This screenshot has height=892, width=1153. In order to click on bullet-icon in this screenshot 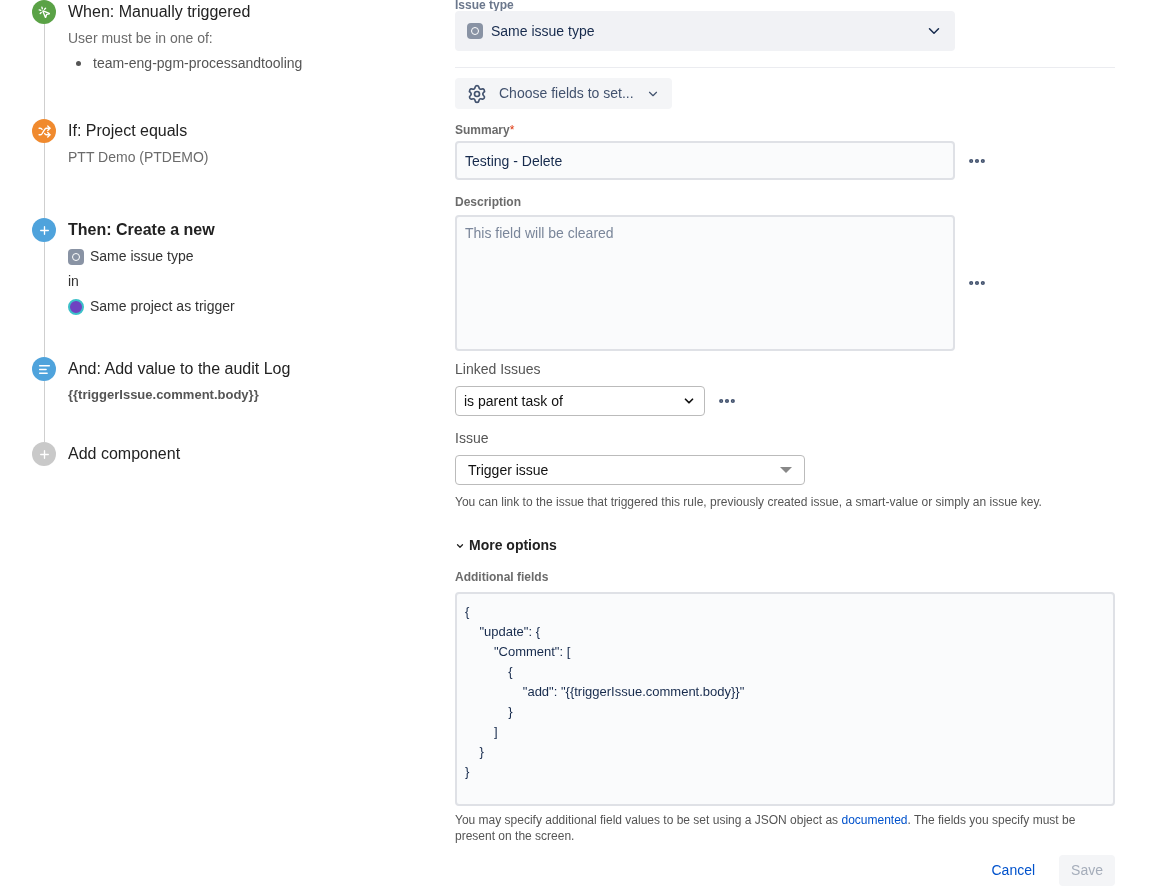, I will do `click(78, 63)`.